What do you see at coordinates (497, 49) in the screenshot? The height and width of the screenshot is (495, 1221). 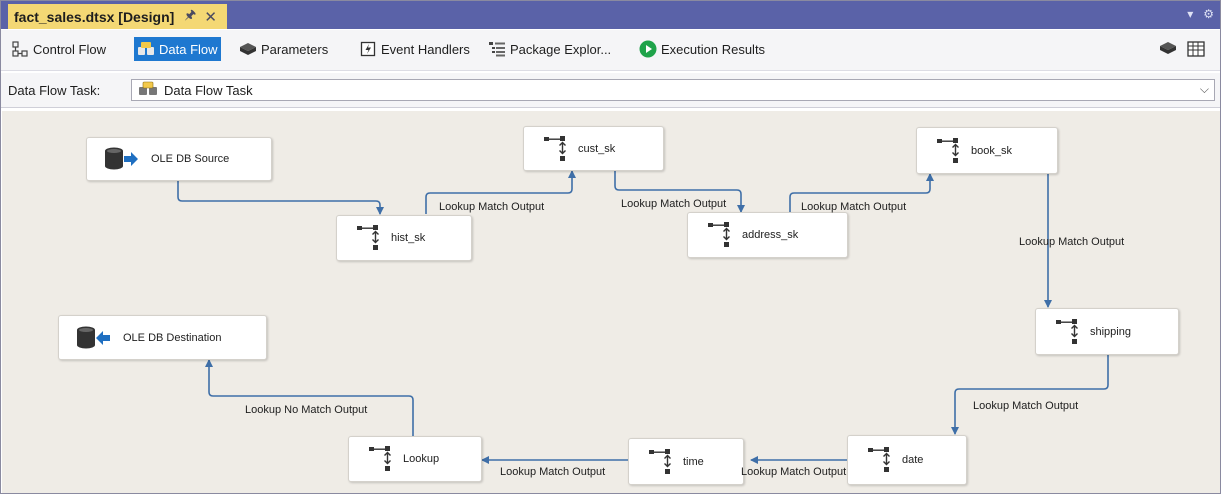 I see `package-explorer-icon` at bounding box center [497, 49].